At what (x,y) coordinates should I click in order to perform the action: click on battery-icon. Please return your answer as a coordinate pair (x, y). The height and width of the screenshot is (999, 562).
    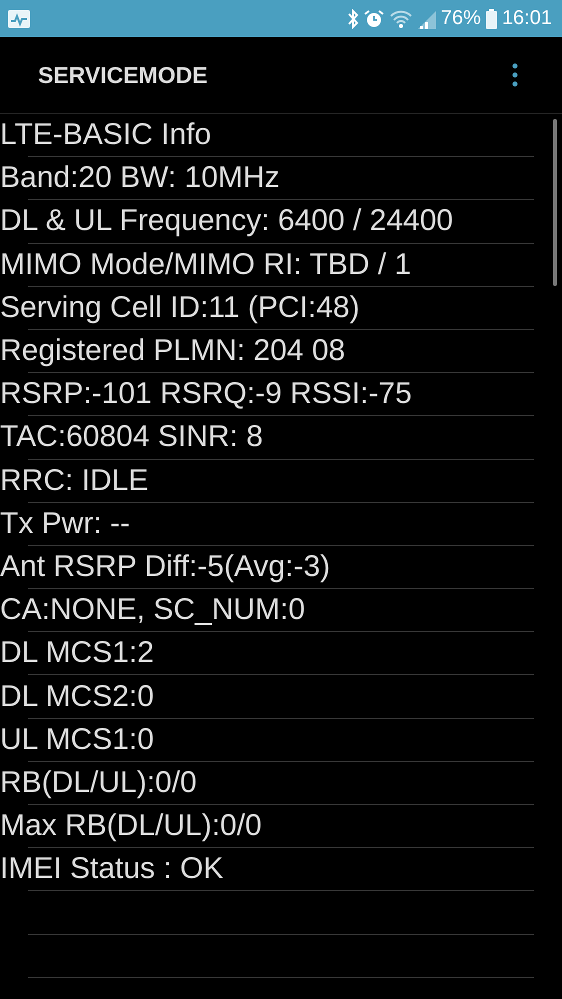
    Looking at the image, I should click on (491, 18).